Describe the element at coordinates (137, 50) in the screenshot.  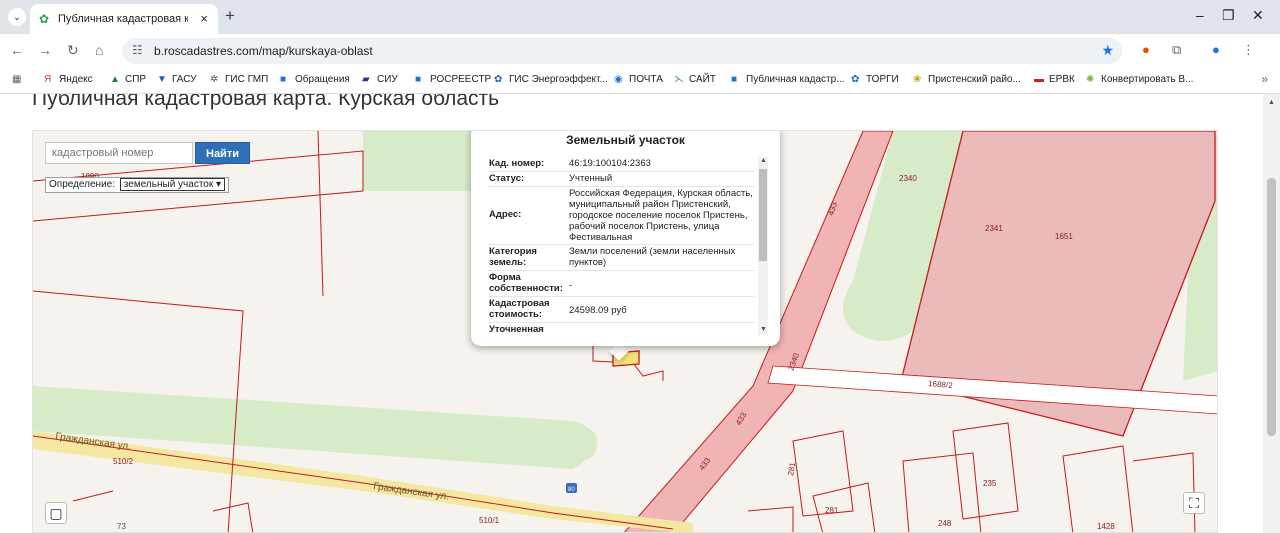
I see `site-info-icon: ☷` at that location.